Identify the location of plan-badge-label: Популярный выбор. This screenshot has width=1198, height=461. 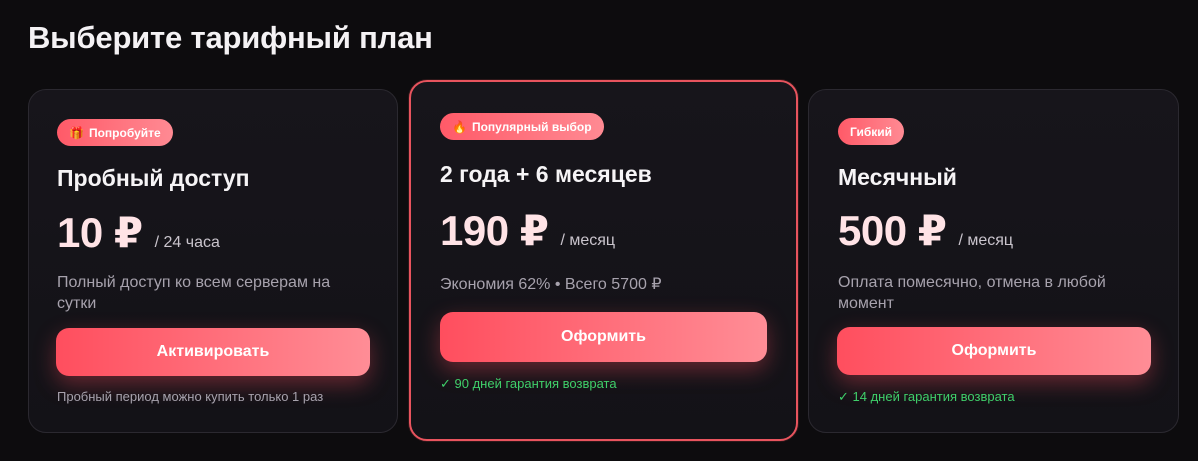
(531, 126).